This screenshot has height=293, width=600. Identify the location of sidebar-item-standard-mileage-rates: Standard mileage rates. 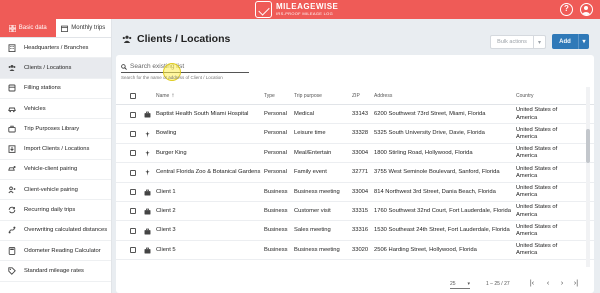
(55, 271).